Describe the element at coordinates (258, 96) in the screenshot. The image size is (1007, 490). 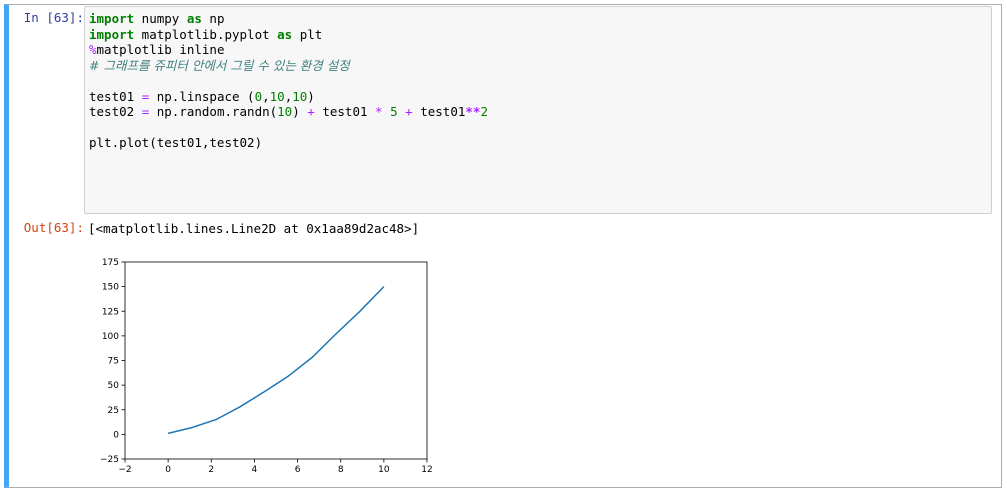
I see `number: 0` at that location.